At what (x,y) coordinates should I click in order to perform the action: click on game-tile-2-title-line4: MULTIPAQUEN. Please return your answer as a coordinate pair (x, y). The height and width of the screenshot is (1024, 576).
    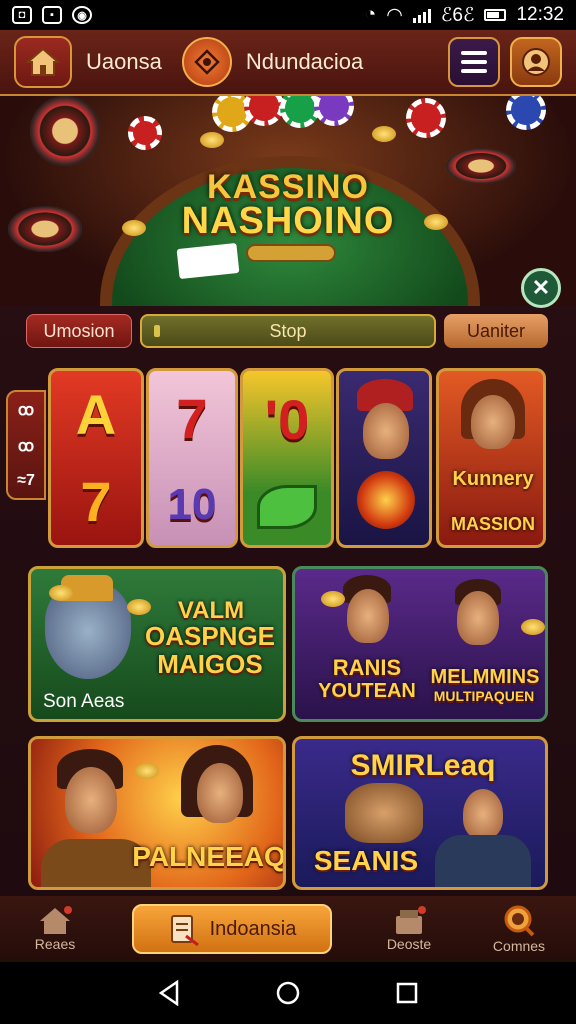
    Looking at the image, I should click on (484, 696).